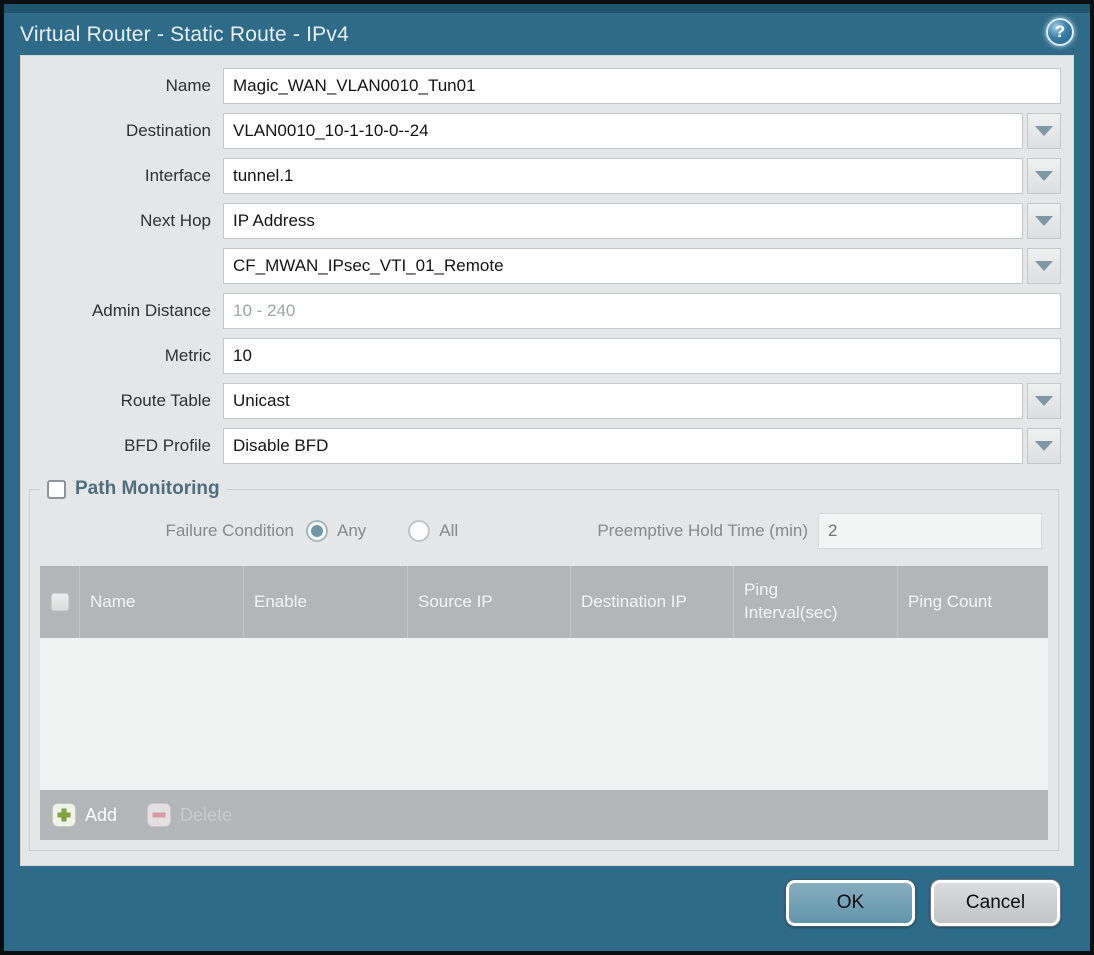 This screenshot has width=1094, height=955. Describe the element at coordinates (623, 221) in the screenshot. I see `next-hop-type-input` at that location.